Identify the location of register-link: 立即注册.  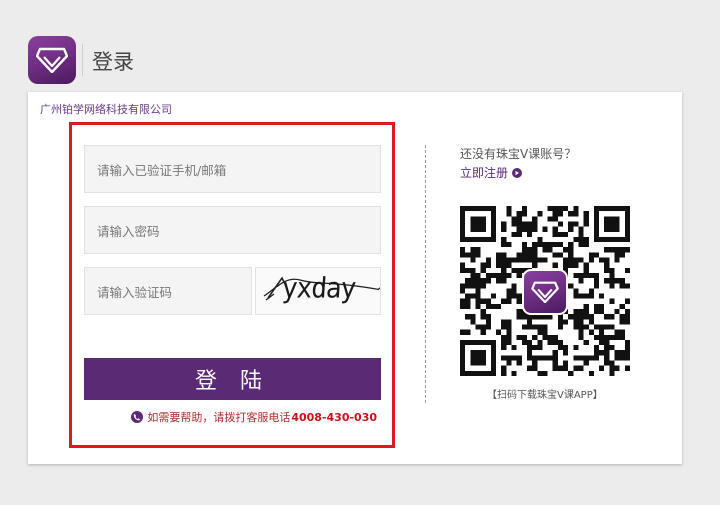
(491, 172).